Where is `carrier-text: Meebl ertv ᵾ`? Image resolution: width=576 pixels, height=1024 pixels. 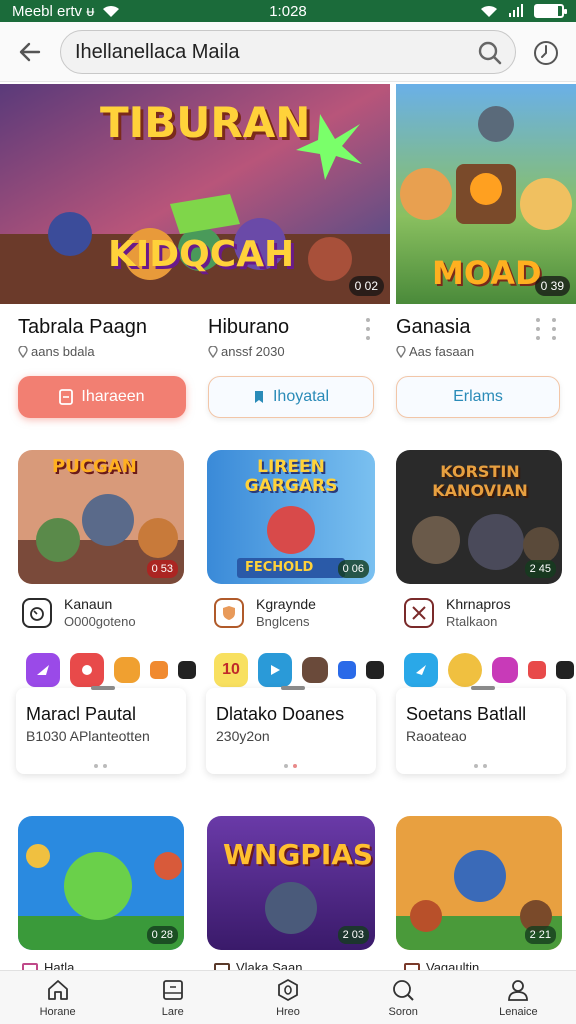 carrier-text: Meebl ertv ᵾ is located at coordinates (53, 11).